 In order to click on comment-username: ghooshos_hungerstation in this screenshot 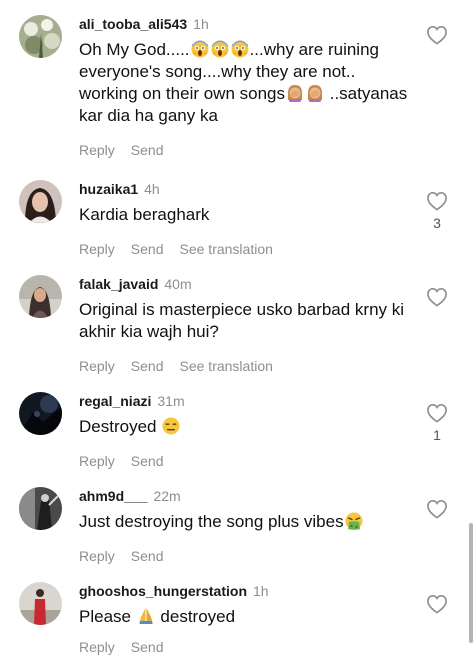, I will do `click(163, 591)`.